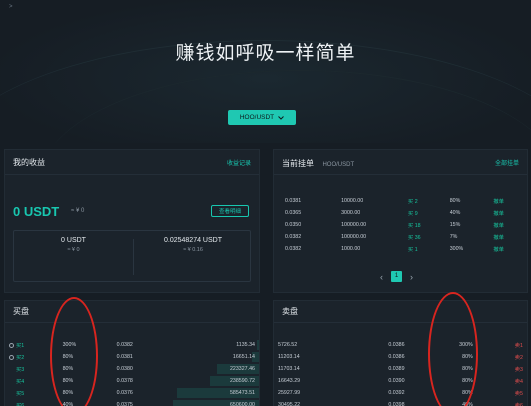  I want to click on annotation-ellipse-sell-rate, so click(453, 349).